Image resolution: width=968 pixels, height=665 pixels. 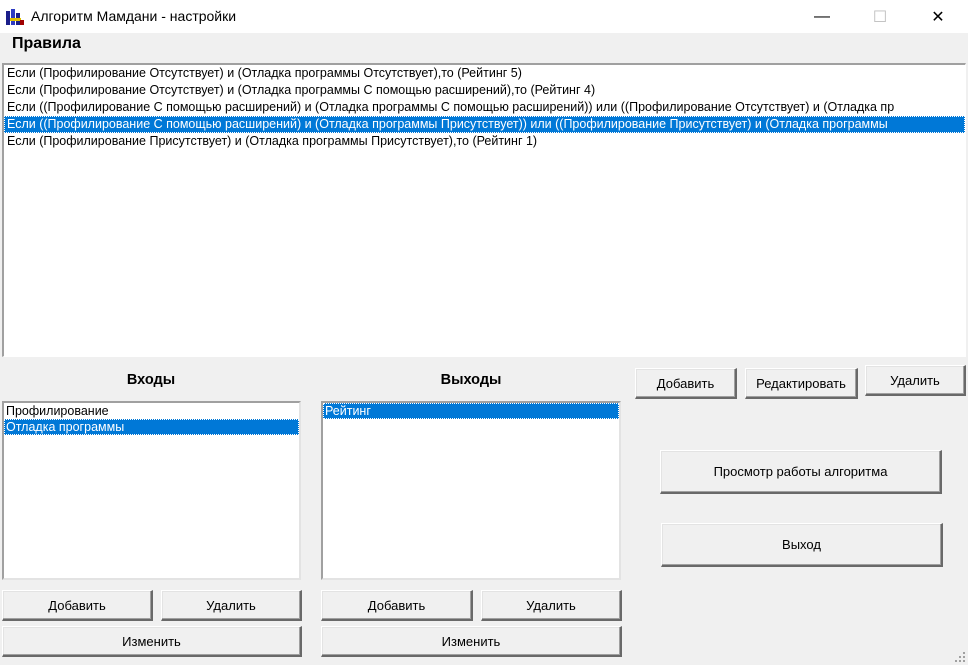 I want to click on app-icon, so click(x=15, y=17).